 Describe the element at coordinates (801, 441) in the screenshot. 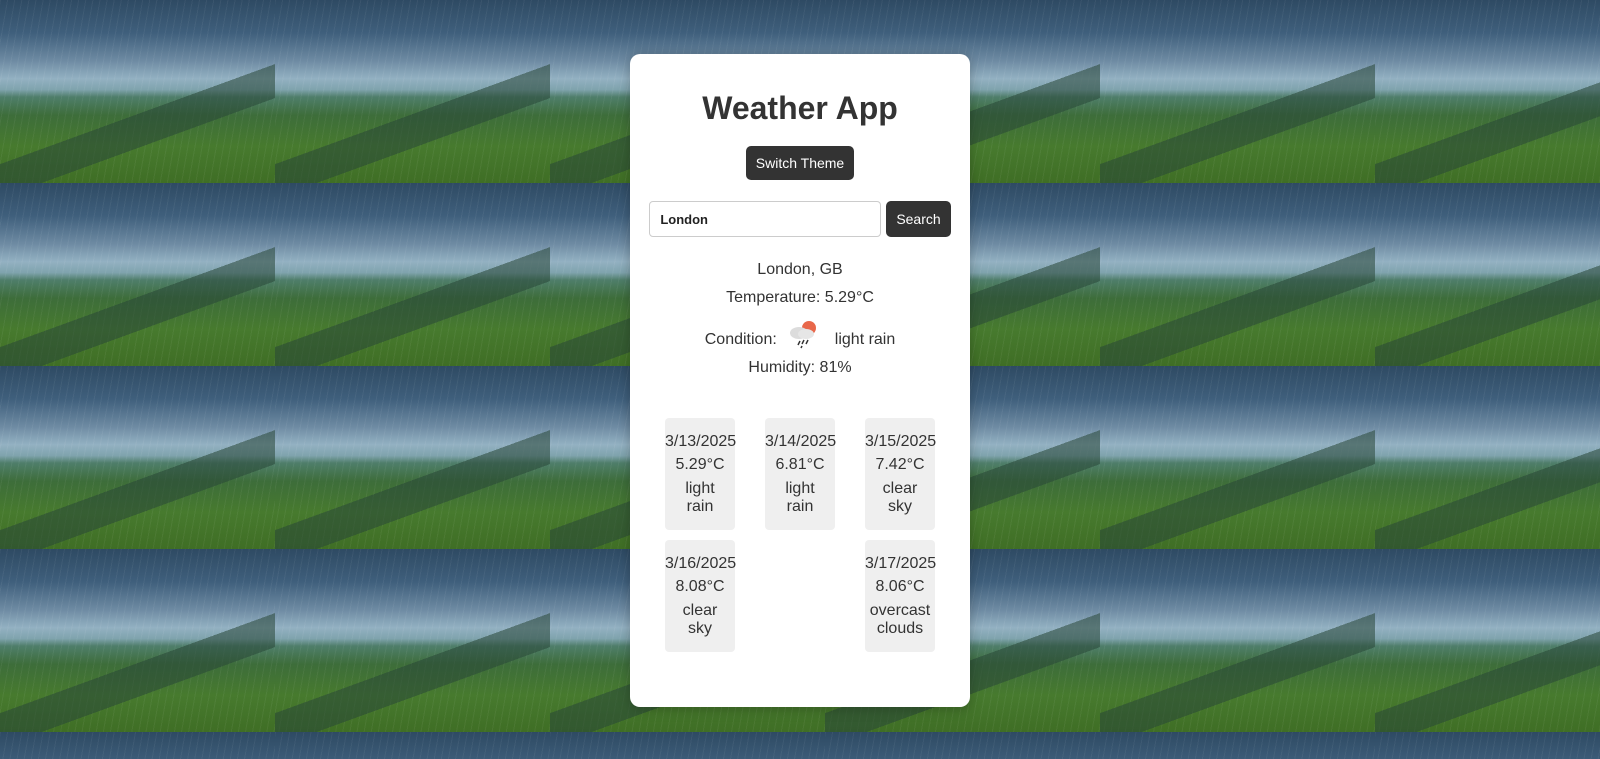

I see `forecast-date: 3/14/2025` at that location.